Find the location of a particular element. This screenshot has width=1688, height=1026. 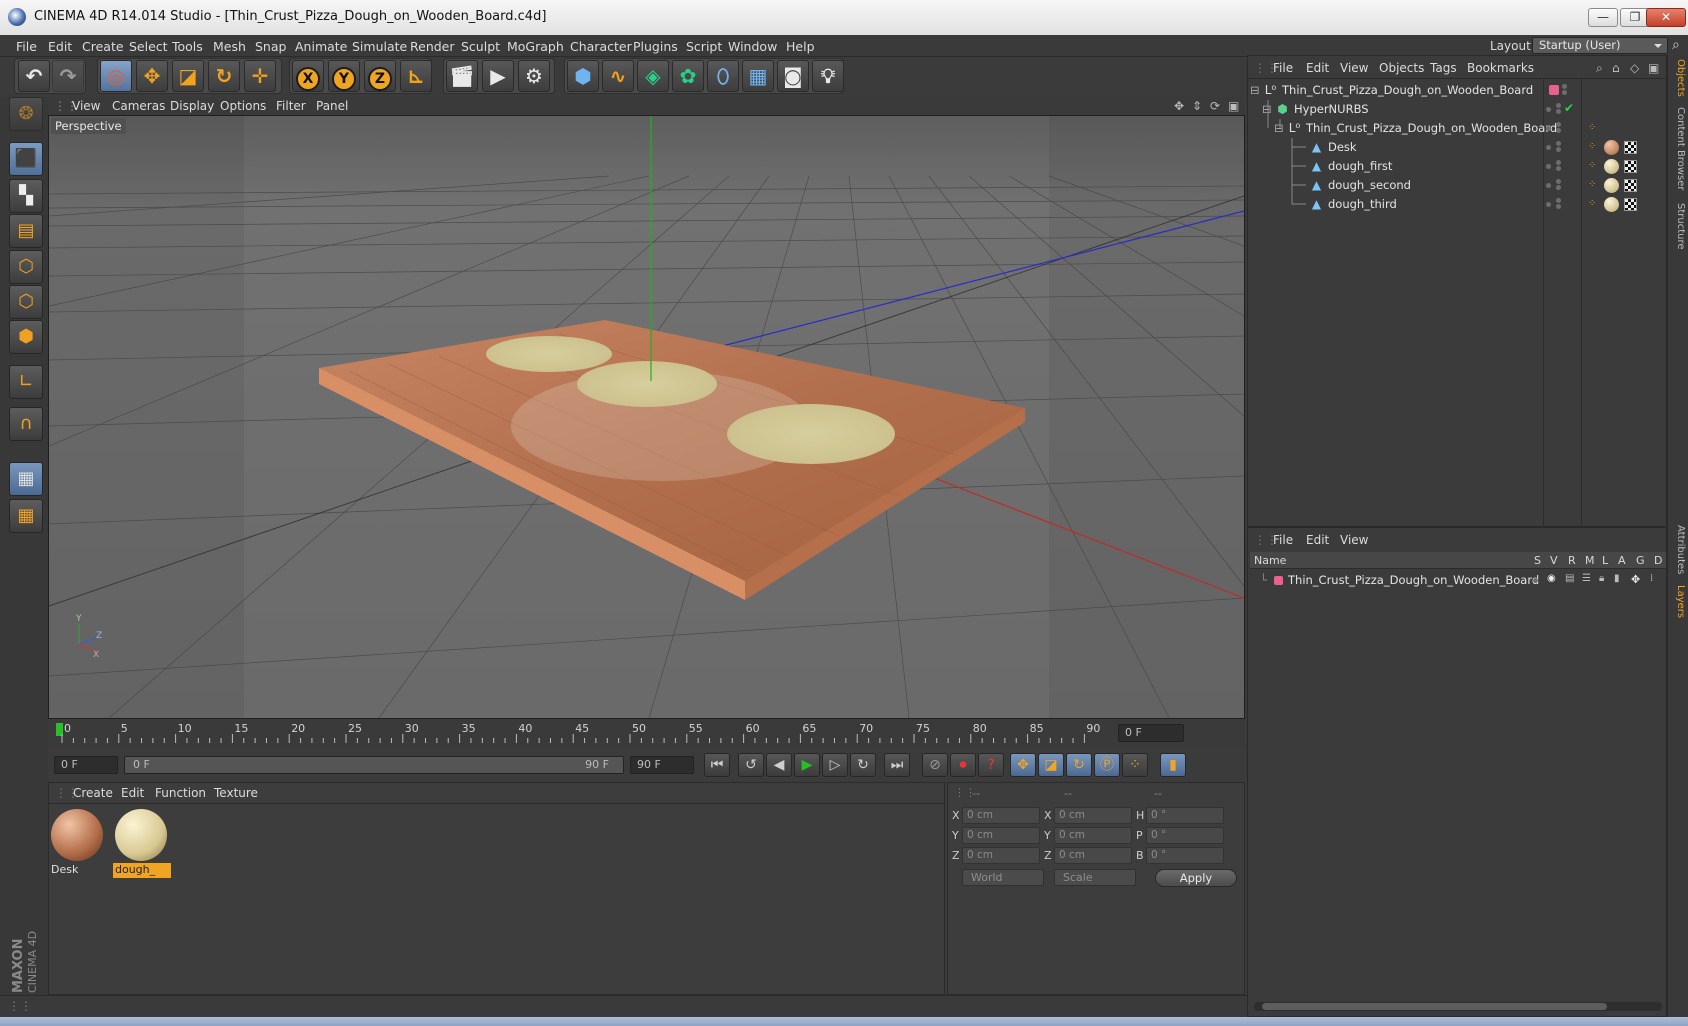

new-window-icon: ▣ is located at coordinates (1653, 68).